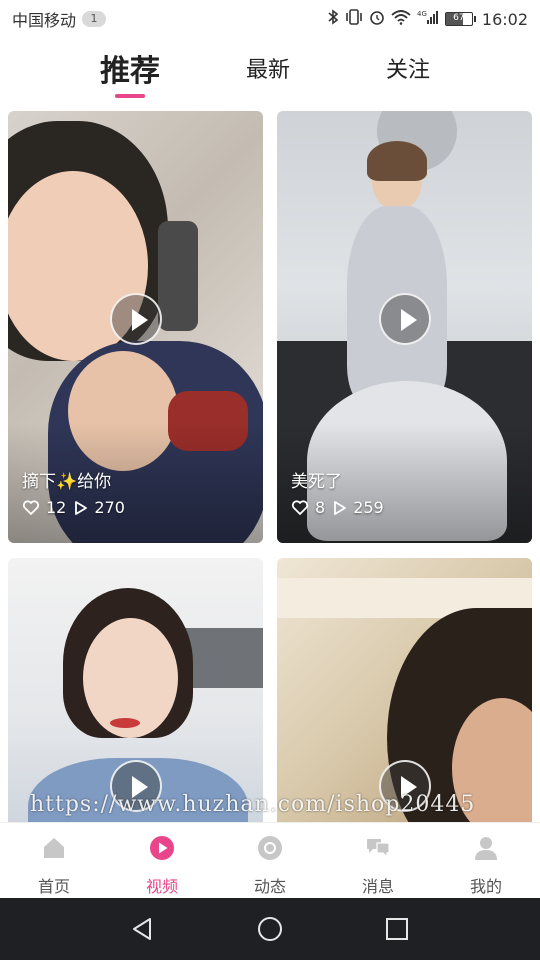 The image size is (540, 960). What do you see at coordinates (474, 19) in the screenshot?
I see `battery-tip` at bounding box center [474, 19].